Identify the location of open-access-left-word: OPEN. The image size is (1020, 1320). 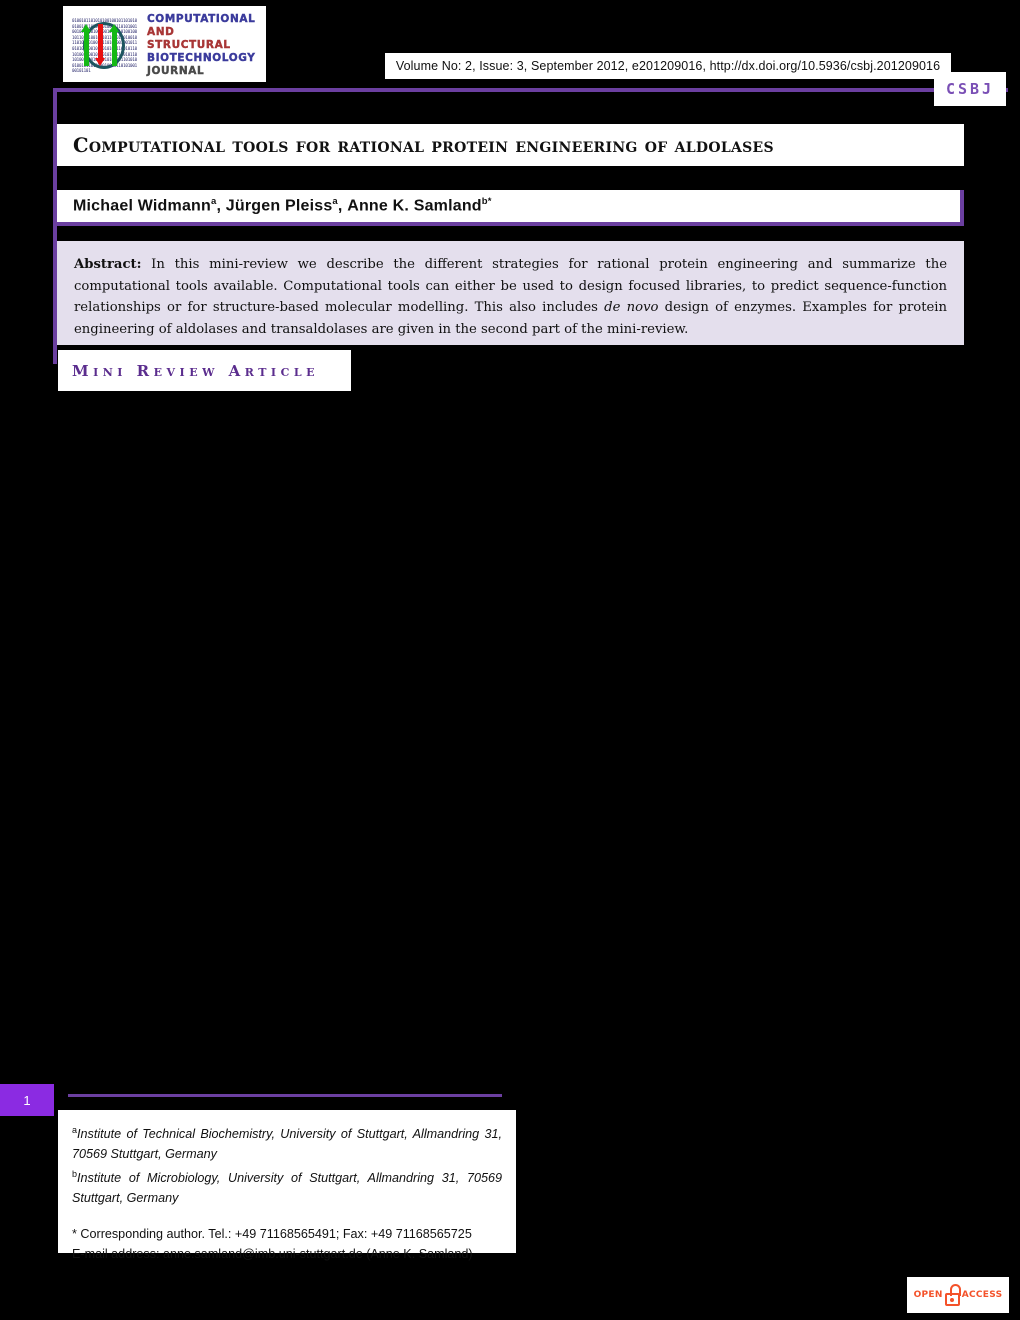
(928, 1295).